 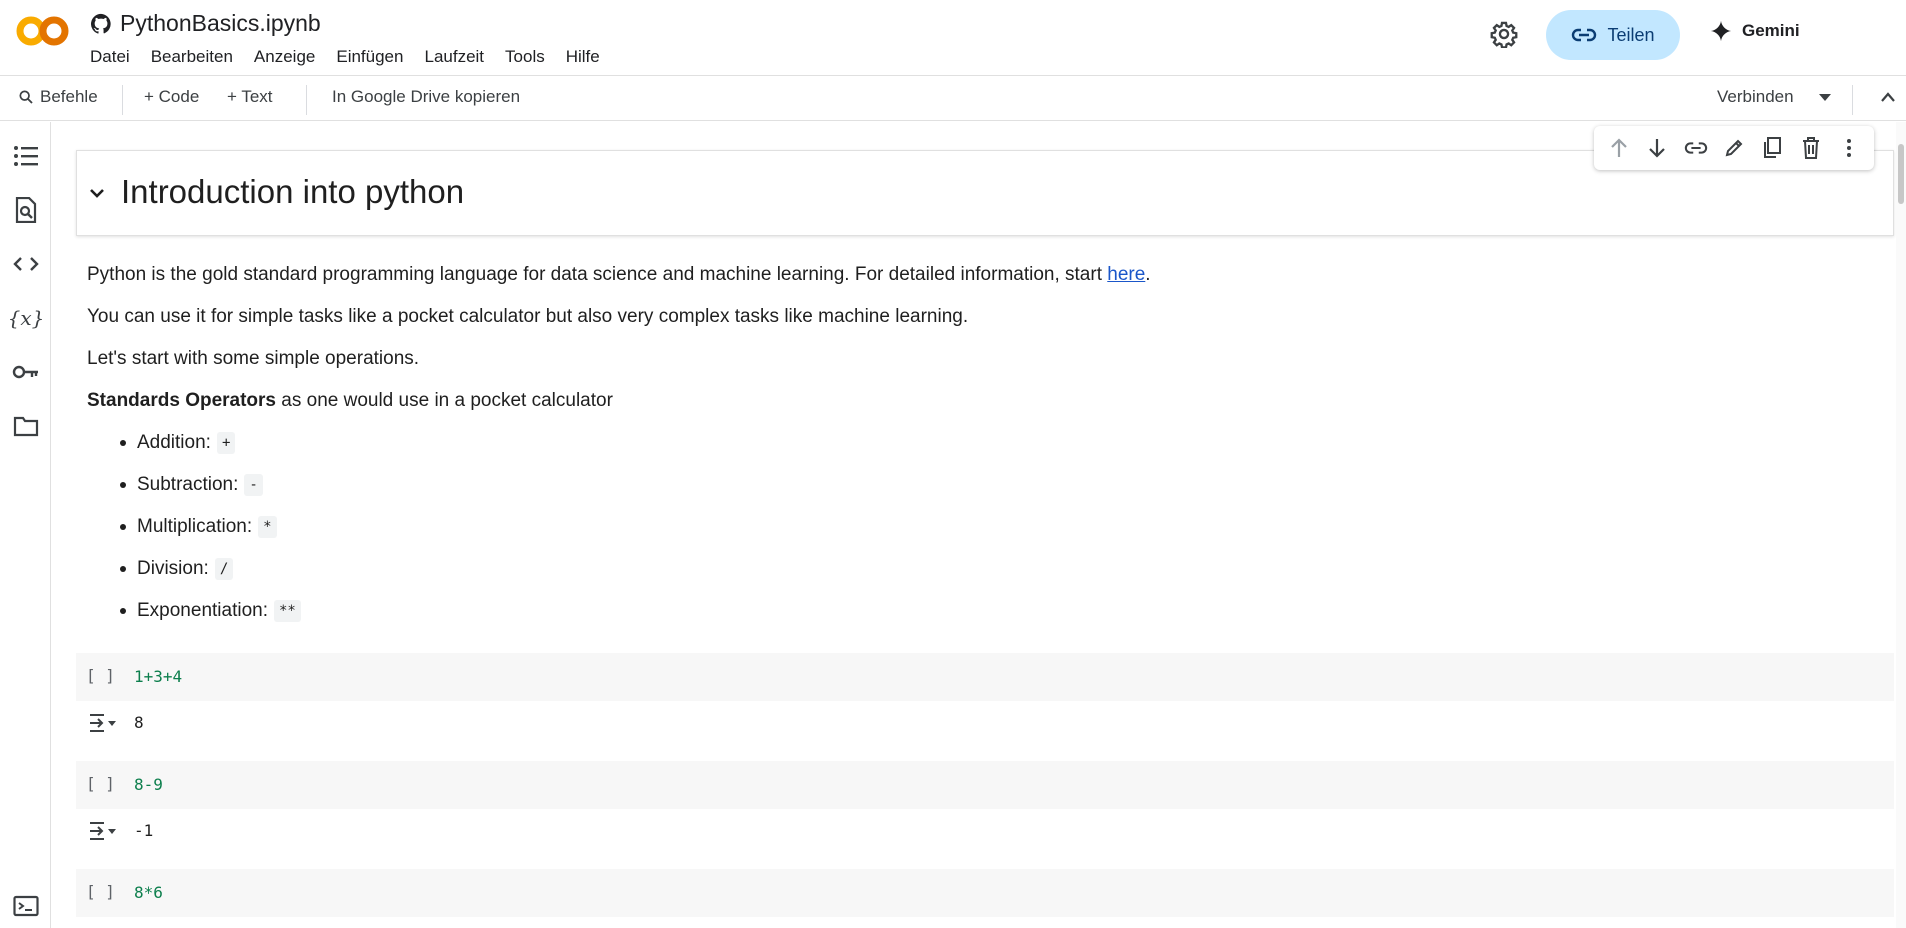 I want to click on secrets-key-icon, so click(x=26, y=372).